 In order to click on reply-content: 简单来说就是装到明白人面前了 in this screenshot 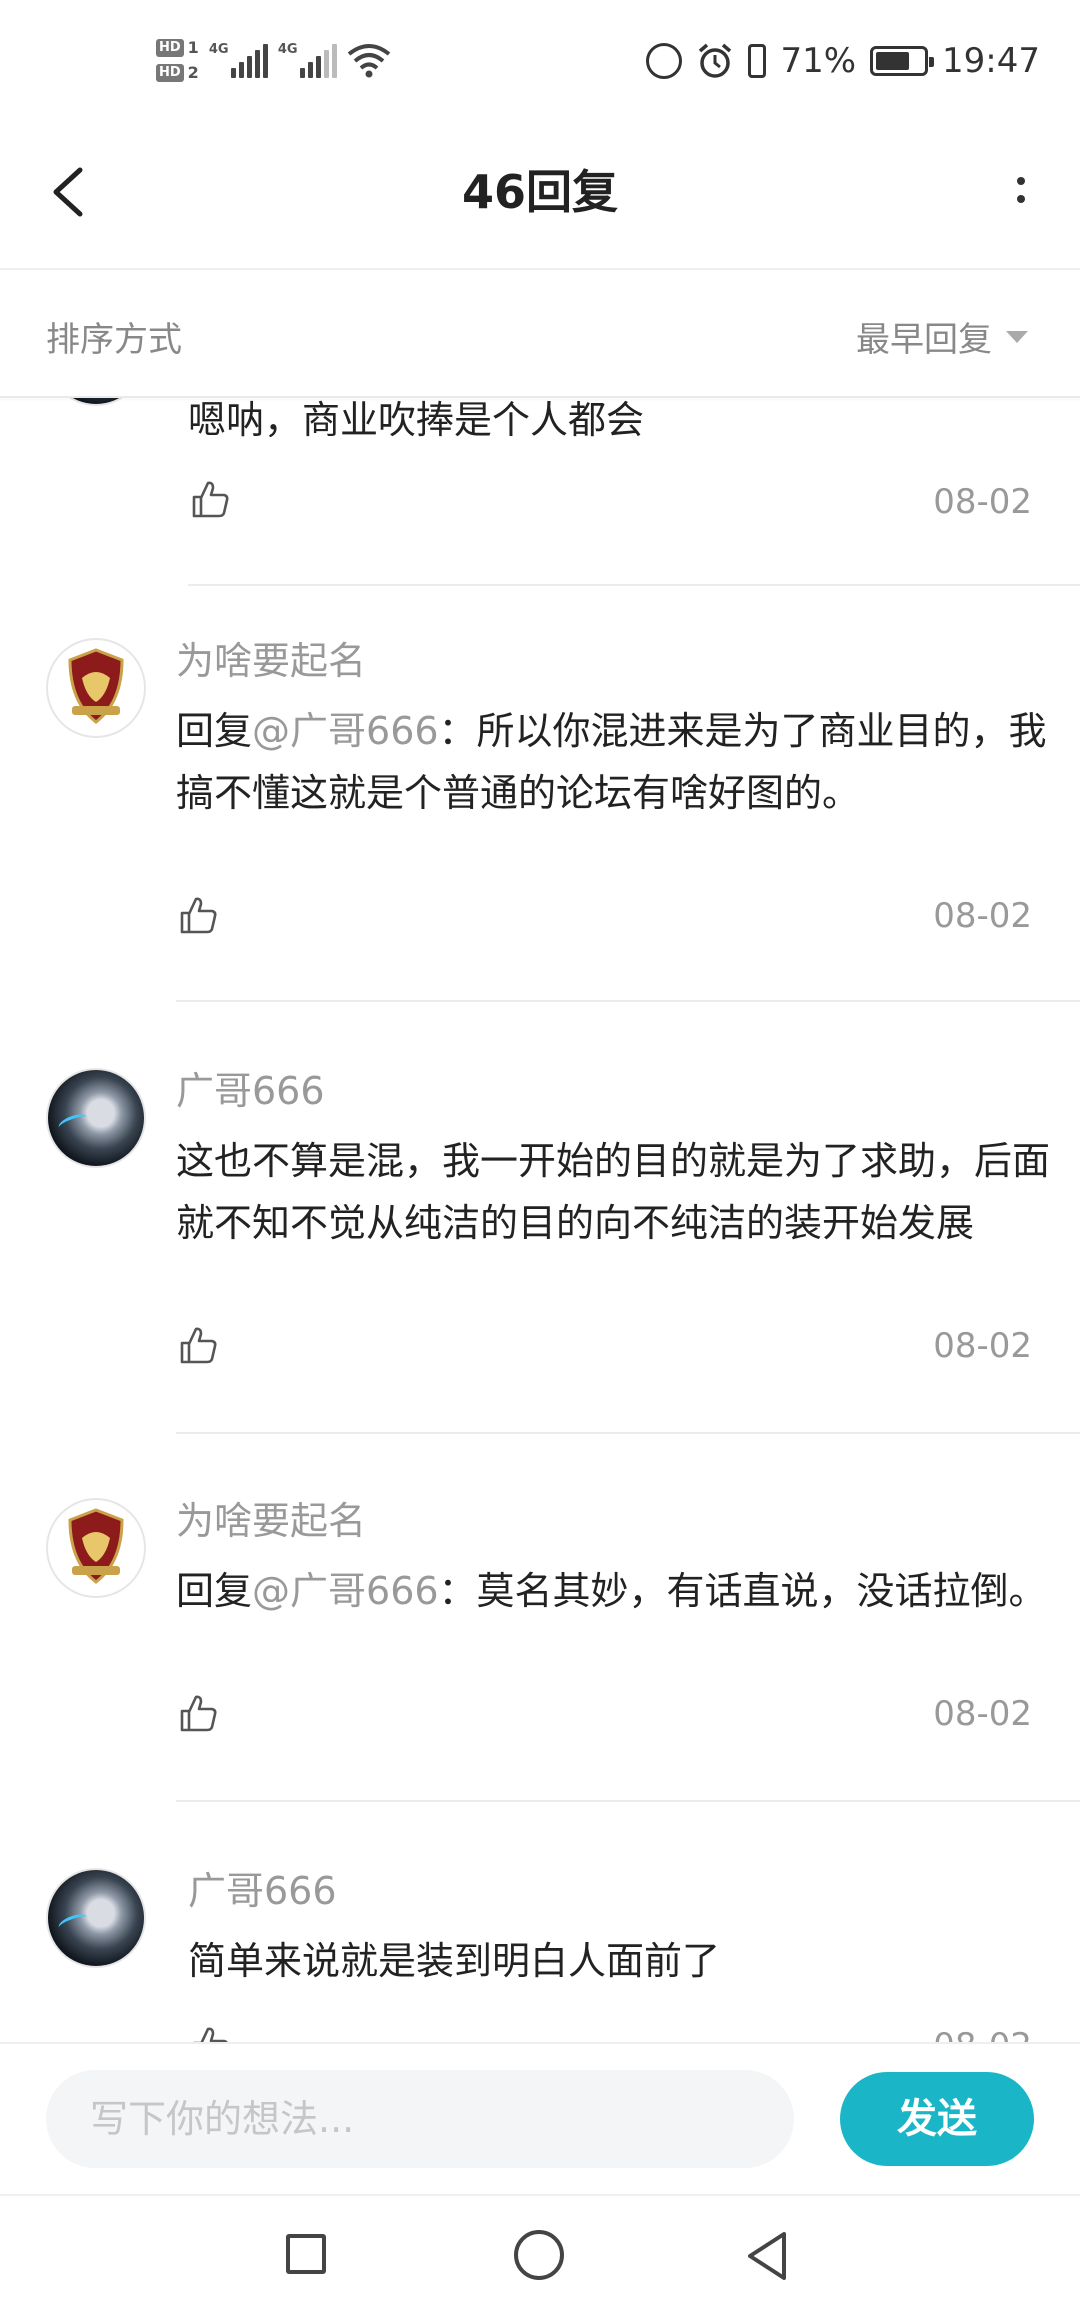, I will do `click(454, 1961)`.